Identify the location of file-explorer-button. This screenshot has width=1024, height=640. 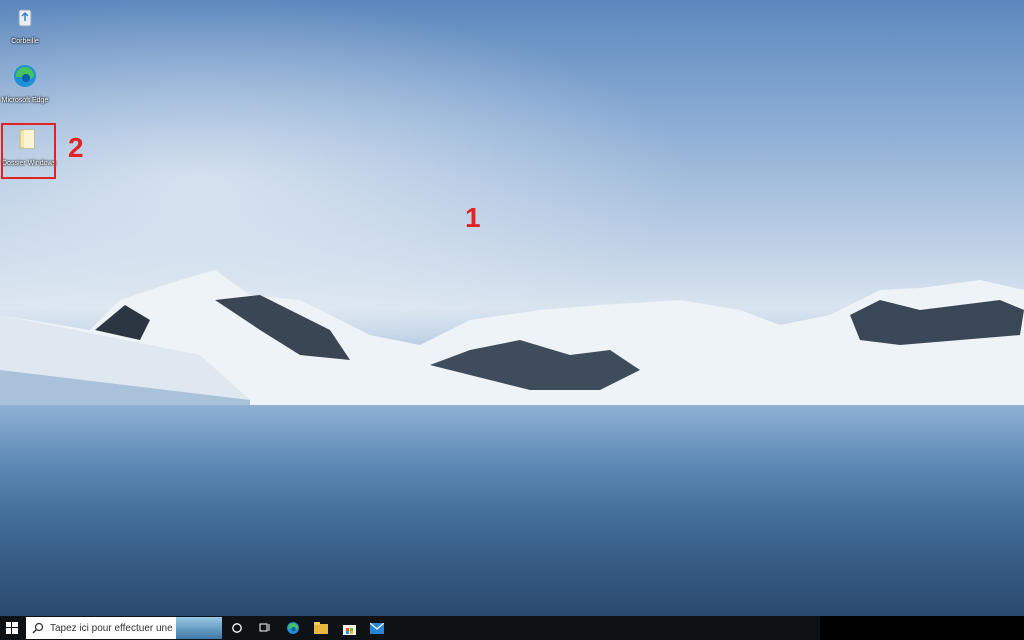
(321, 628).